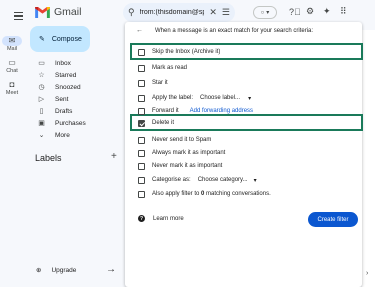 This screenshot has width=375, height=287. I want to click on matching-count: 0, so click(203, 194).